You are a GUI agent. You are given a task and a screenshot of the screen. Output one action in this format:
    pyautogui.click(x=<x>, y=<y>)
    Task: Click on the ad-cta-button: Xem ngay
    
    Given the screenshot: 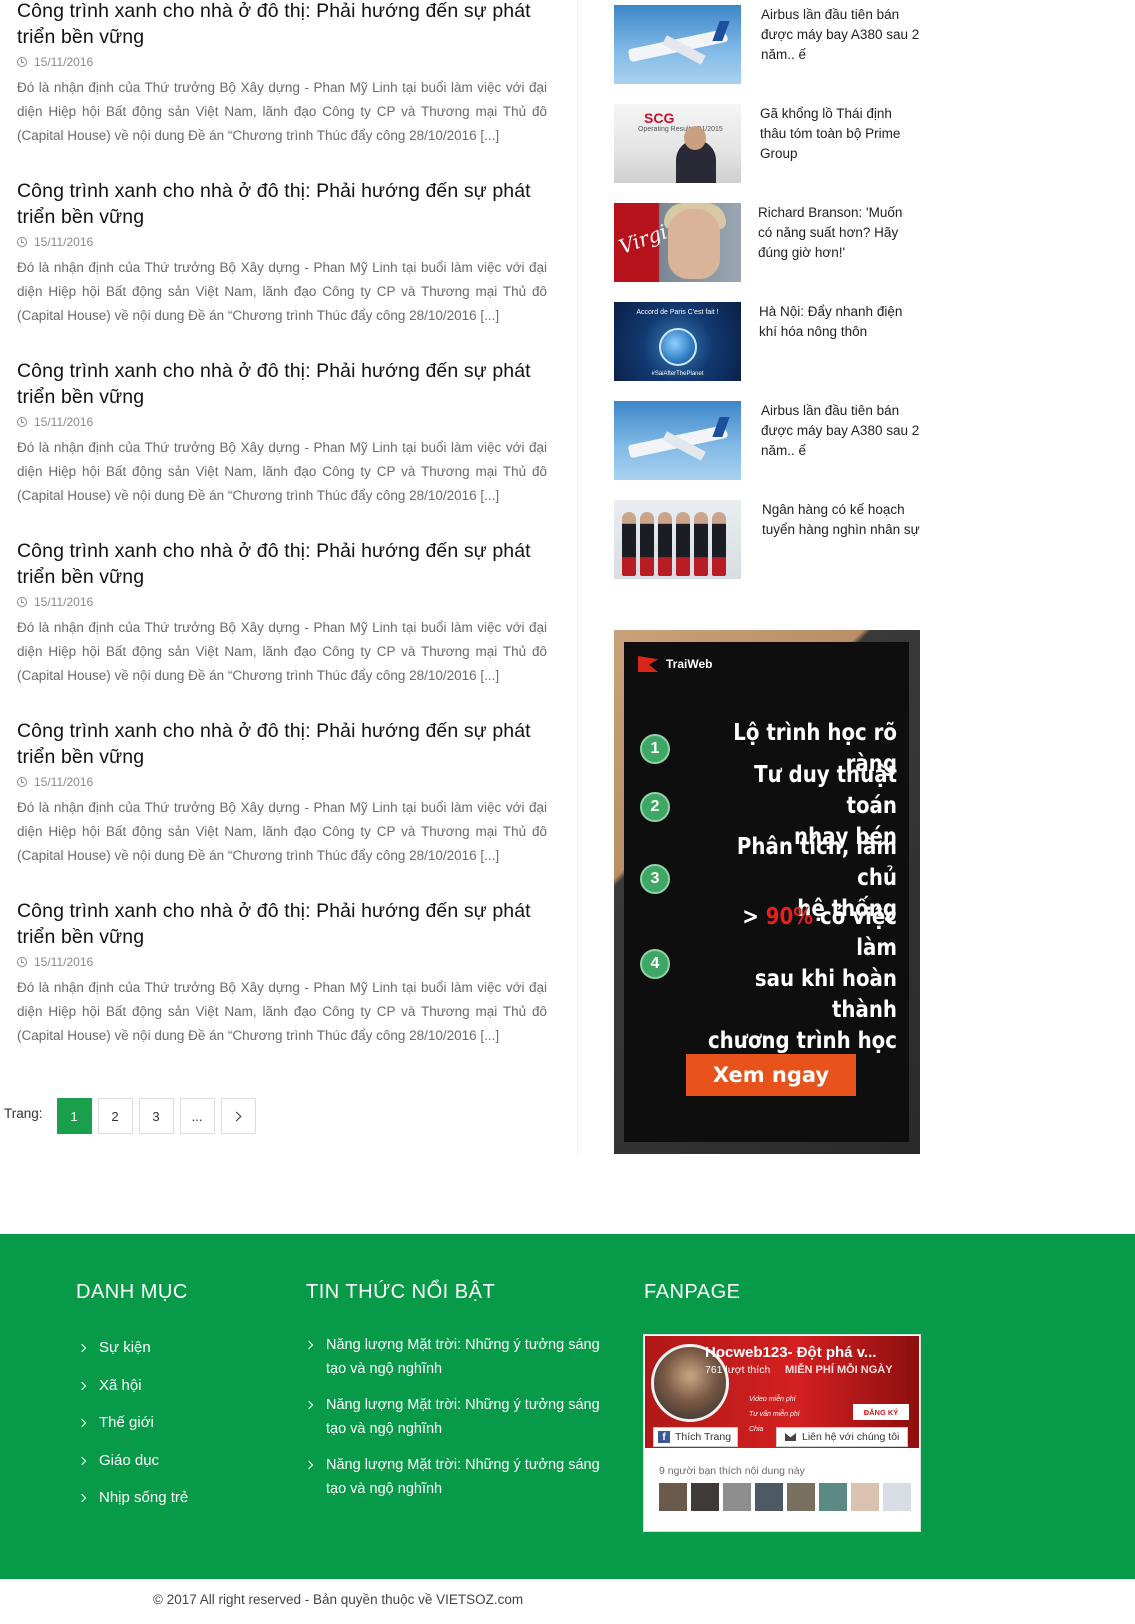 What is the action you would take?
    pyautogui.click(x=771, y=1075)
    